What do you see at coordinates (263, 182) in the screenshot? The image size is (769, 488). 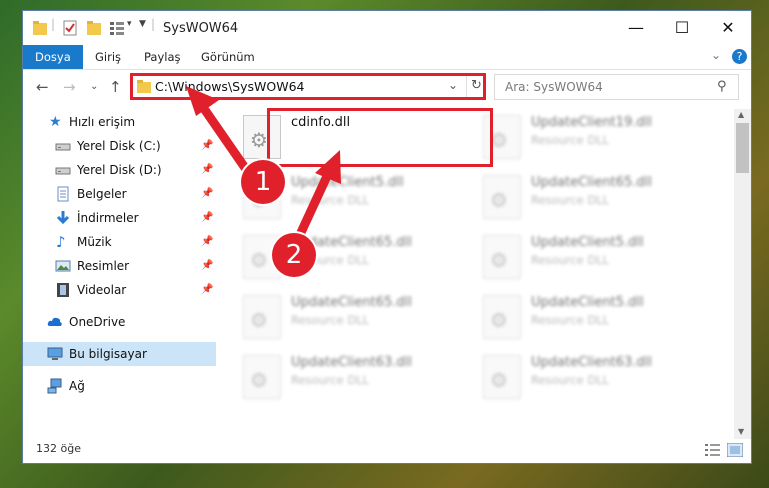 I see `step-badge-1: 1` at bounding box center [263, 182].